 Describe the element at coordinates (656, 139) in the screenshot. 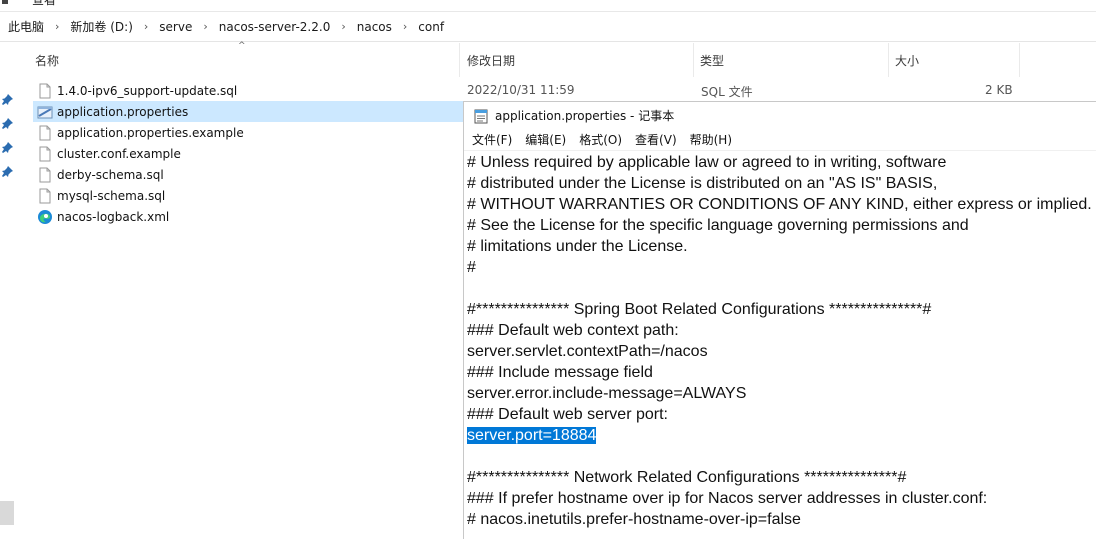

I see `menu-view: 查看(V)` at that location.